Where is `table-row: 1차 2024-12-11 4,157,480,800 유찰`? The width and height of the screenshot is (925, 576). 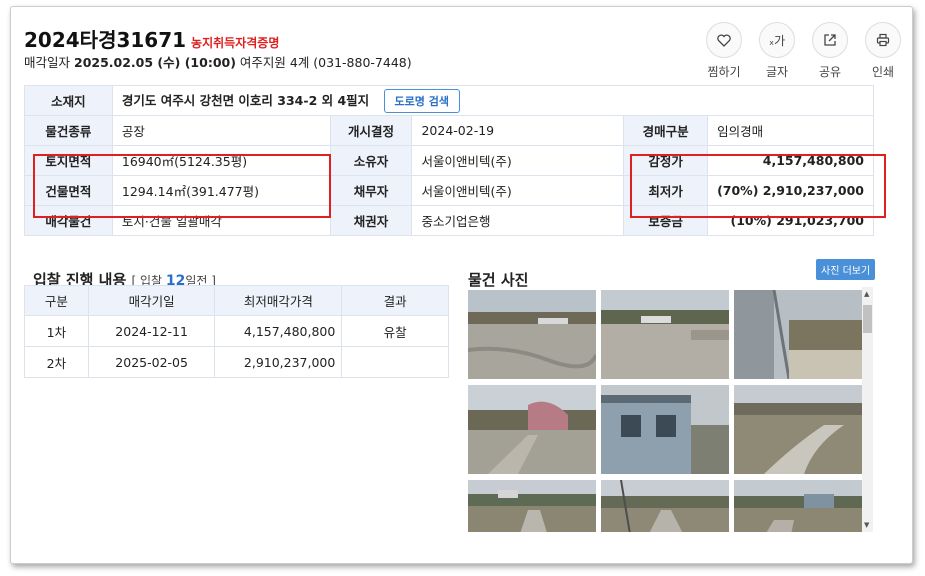 table-row: 1차 2024-12-11 4,157,480,800 유찰 is located at coordinates (236, 331).